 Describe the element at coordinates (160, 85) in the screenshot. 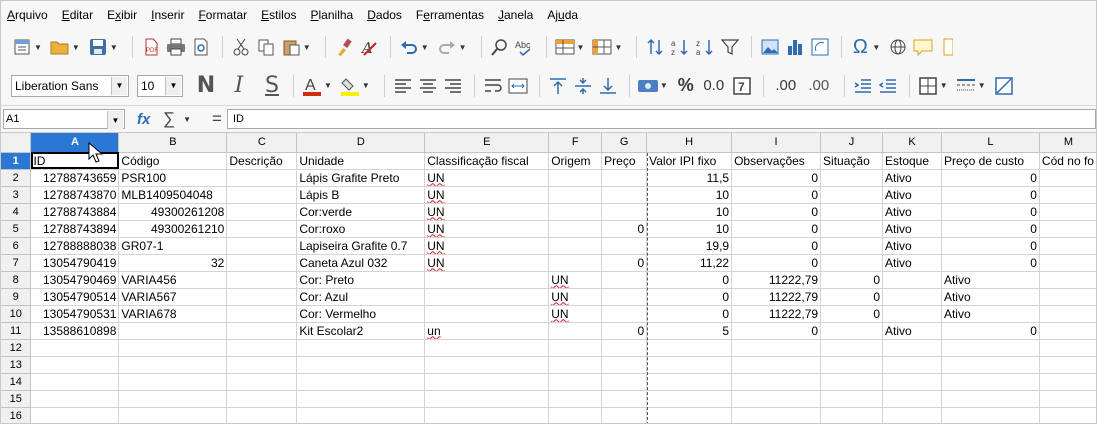

I see `font-size-field: 10 ▼` at that location.